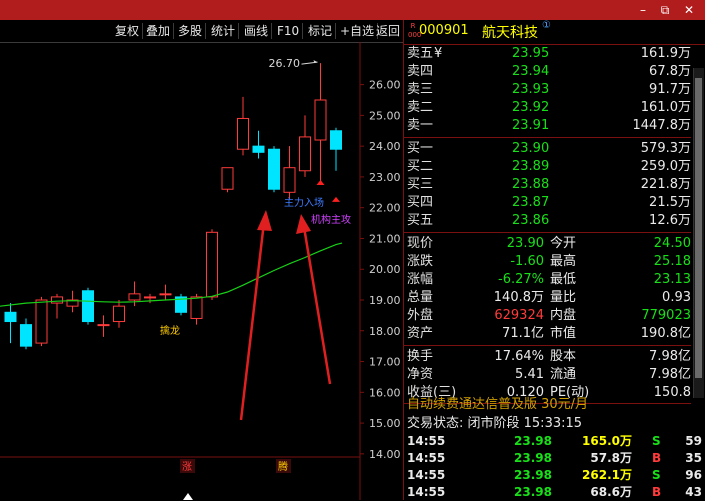  What do you see at coordinates (547, 334) in the screenshot?
I see `quote-row: 资产 71.1亿 市值 190.8亿` at bounding box center [547, 334].